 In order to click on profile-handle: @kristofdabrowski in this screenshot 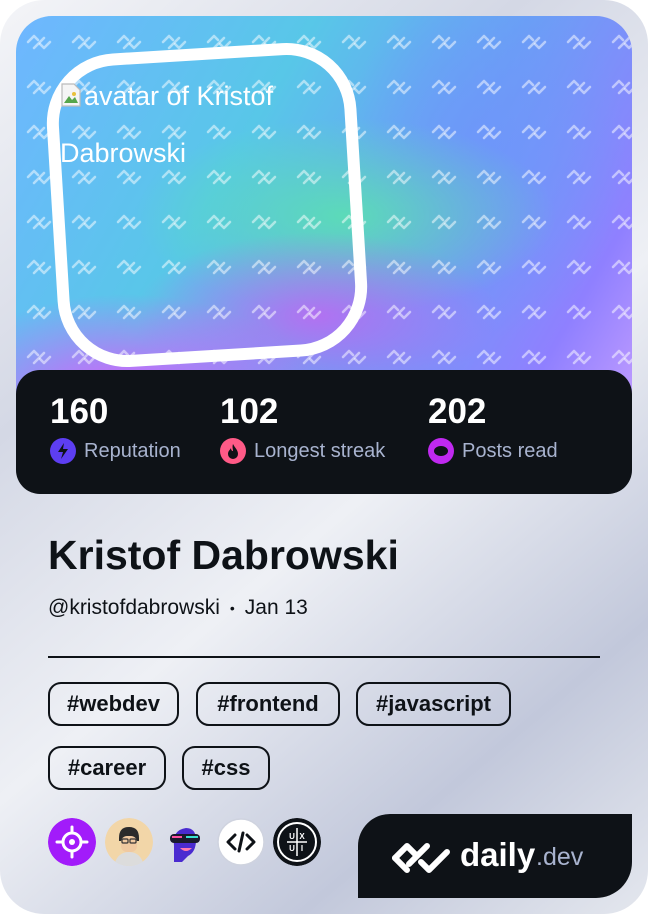, I will do `click(134, 607)`.